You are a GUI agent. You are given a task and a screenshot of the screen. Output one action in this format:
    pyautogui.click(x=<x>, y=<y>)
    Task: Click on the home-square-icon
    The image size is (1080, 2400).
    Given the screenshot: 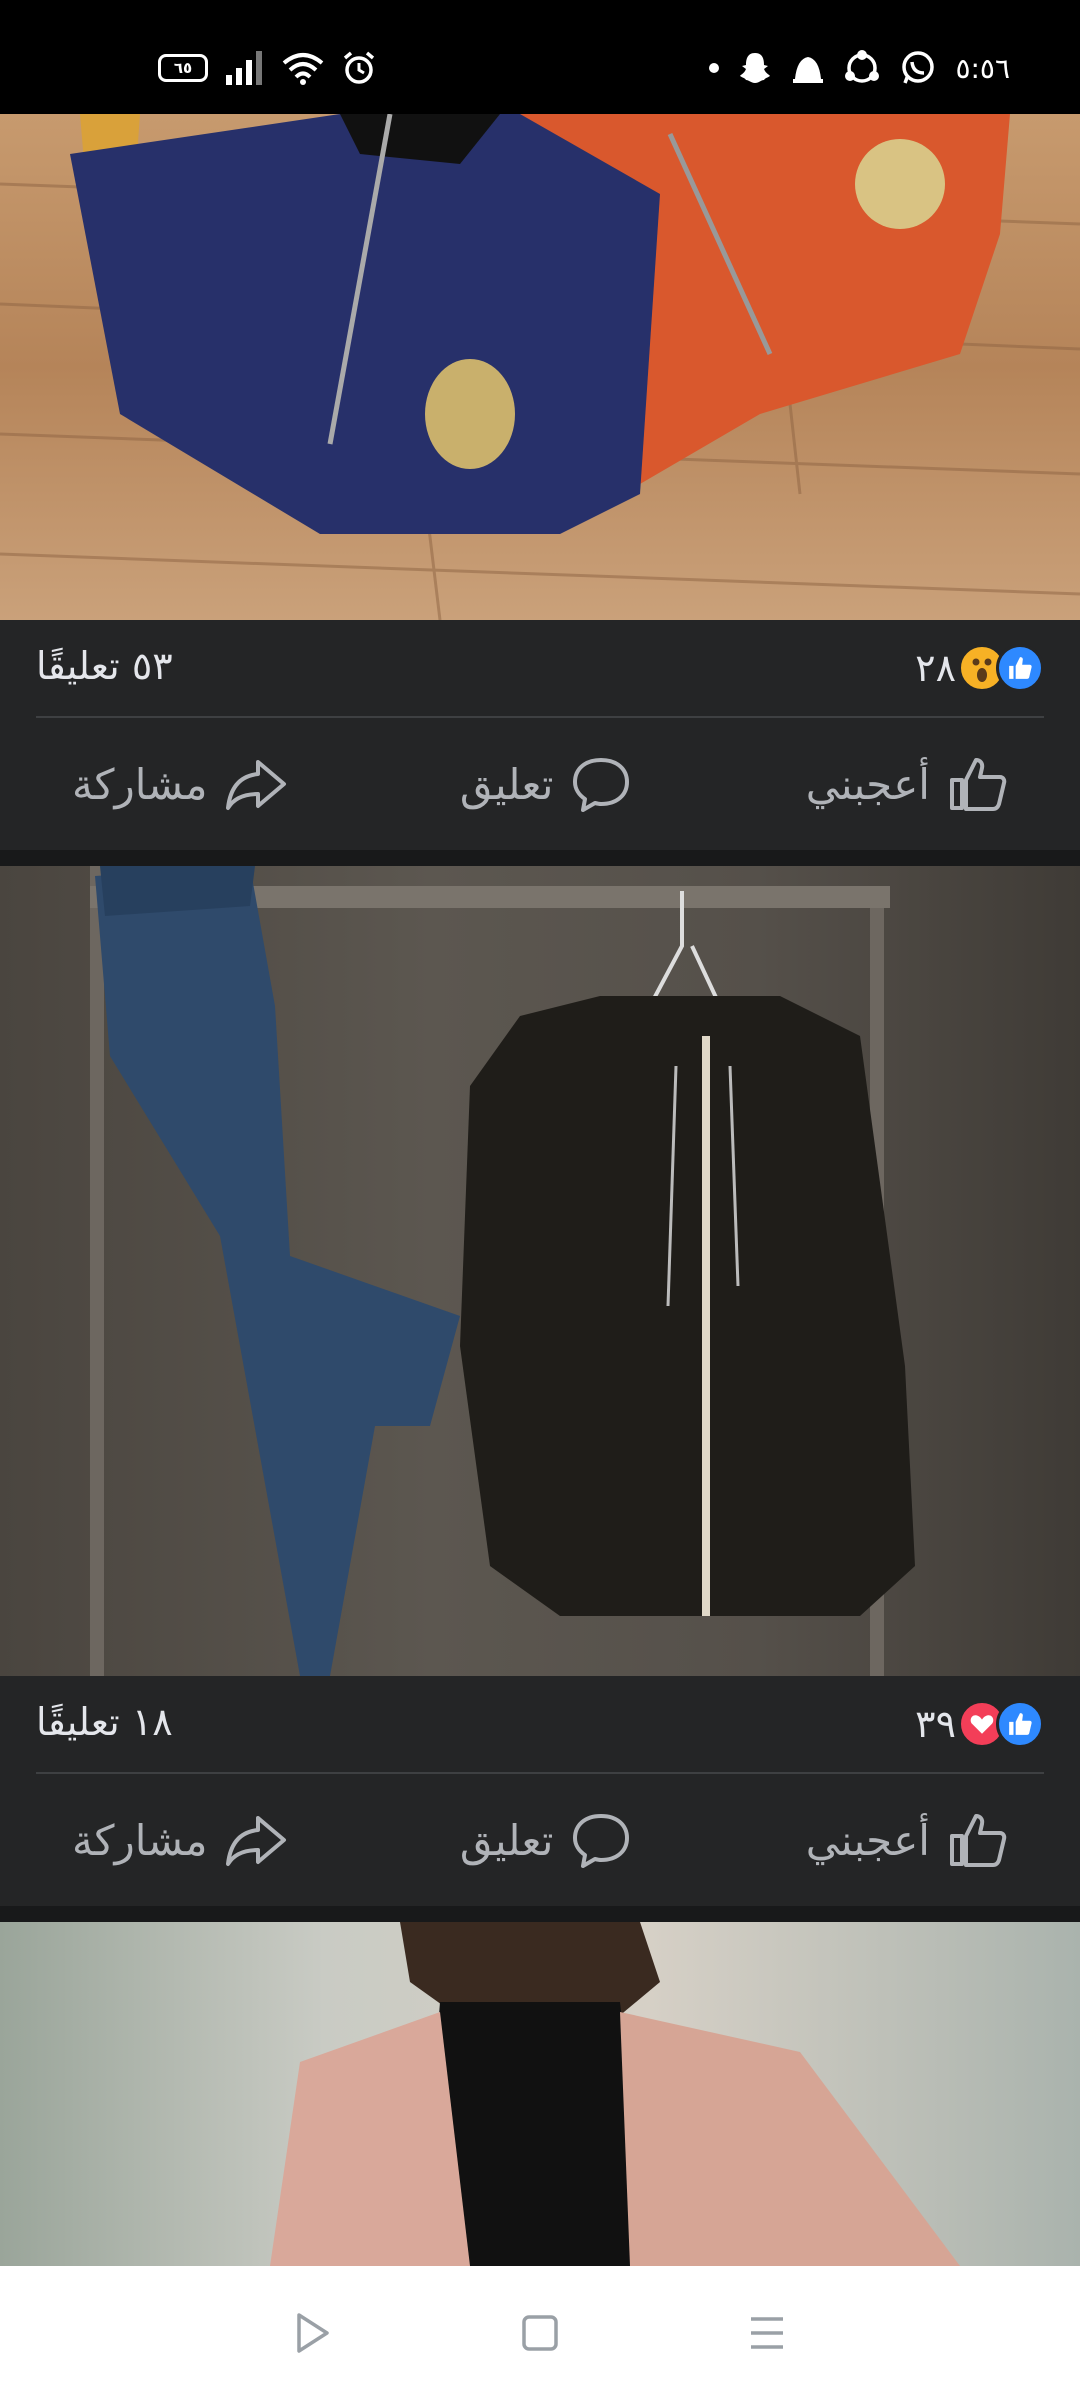 What is the action you would take?
    pyautogui.click(x=540, y=2333)
    